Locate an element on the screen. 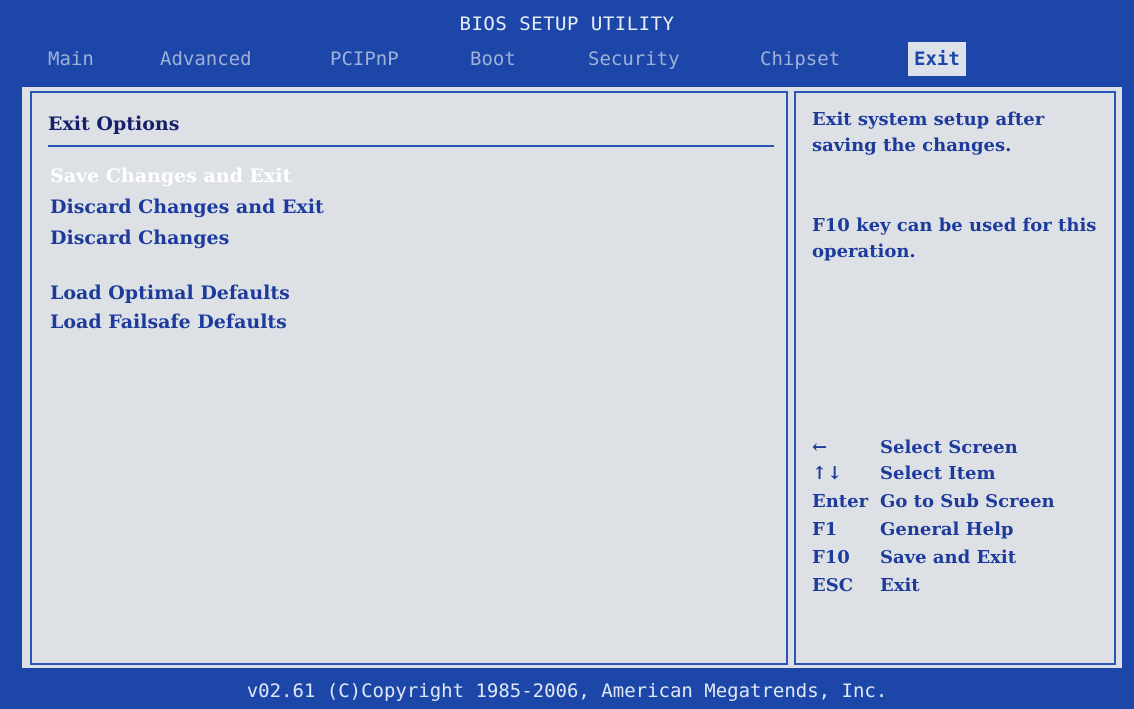 This screenshot has height=709, width=1134. option-discard-changes: Discard Changes is located at coordinates (139, 238).